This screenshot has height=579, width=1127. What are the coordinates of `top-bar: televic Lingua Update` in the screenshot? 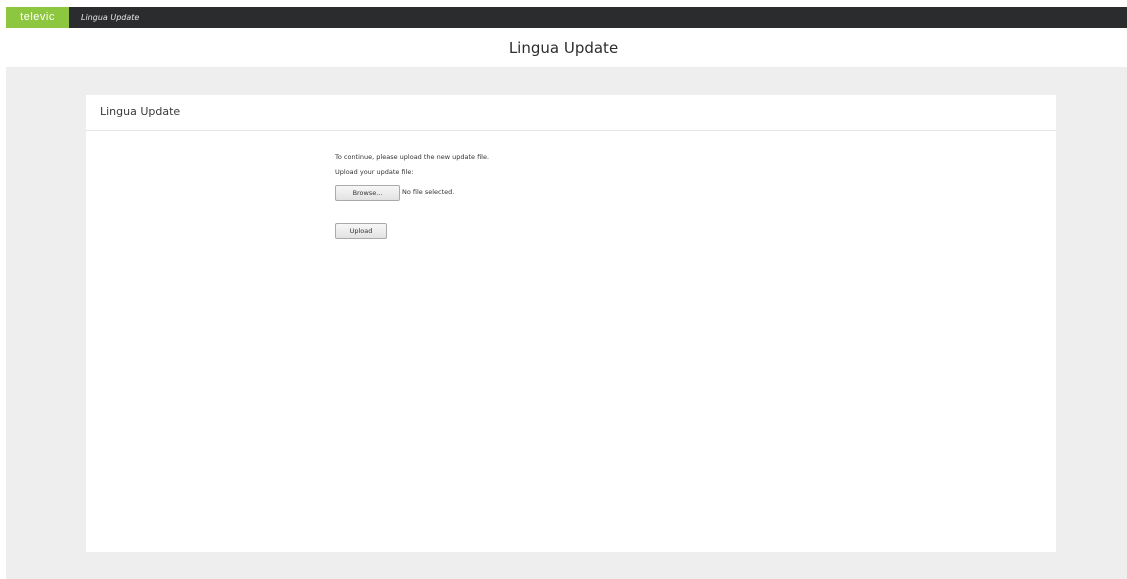 It's located at (566, 17).